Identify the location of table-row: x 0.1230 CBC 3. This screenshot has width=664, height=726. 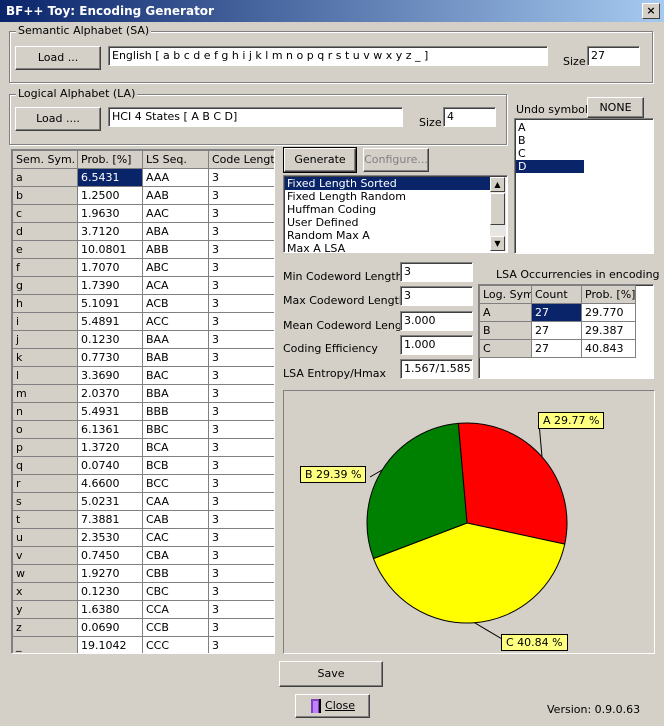
(143, 591).